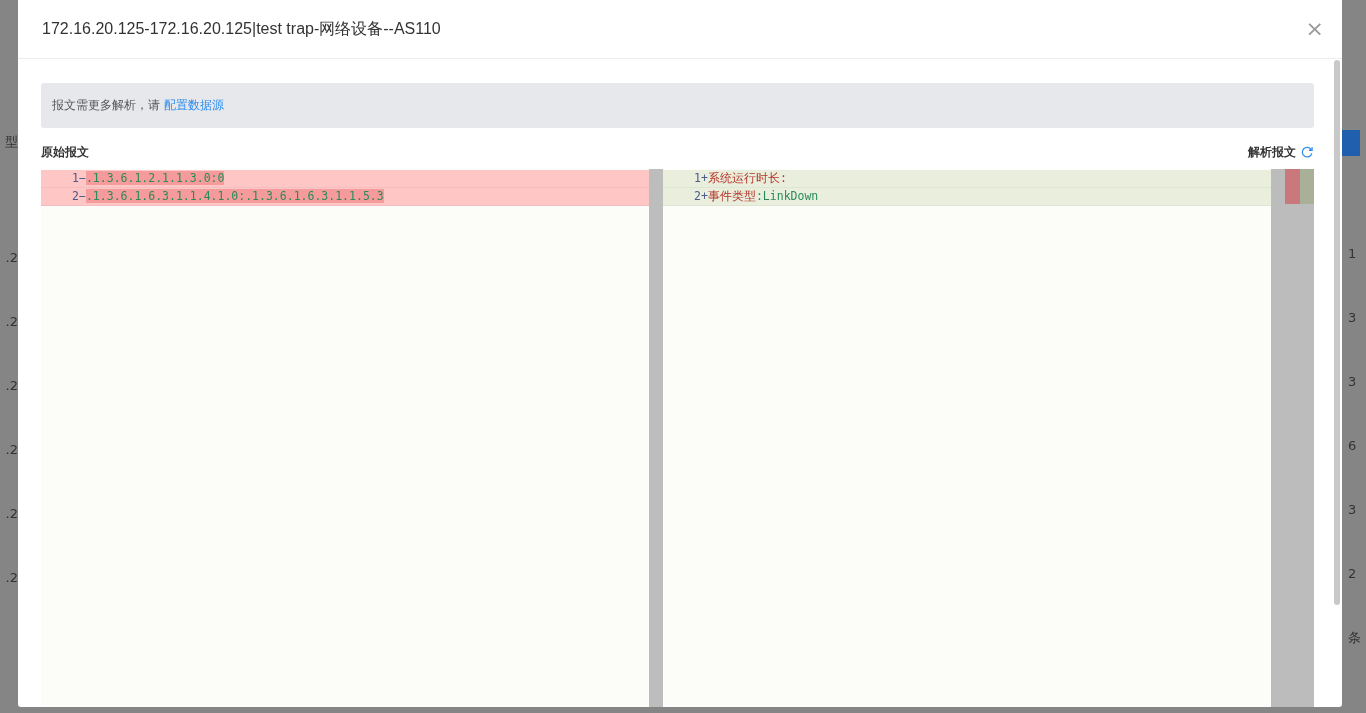  I want to click on background-text: 1, so click(1352, 254).